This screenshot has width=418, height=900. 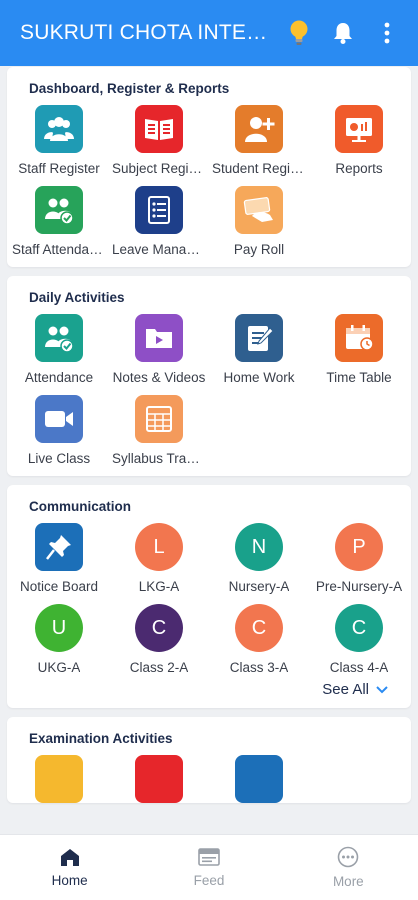 I want to click on tile-ukg-a: U UKG-A, so click(x=59, y=639).